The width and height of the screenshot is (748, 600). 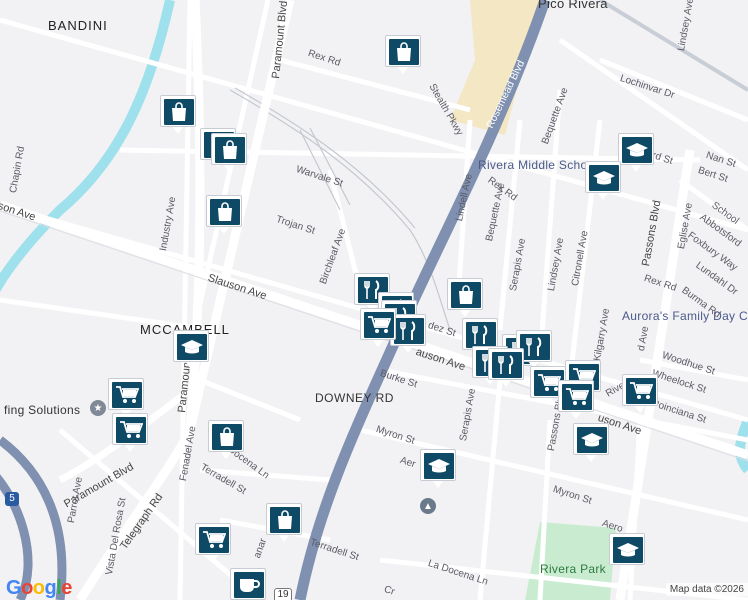 What do you see at coordinates (78, 25) in the screenshot?
I see `area-label-bandini: BANDINI` at bounding box center [78, 25].